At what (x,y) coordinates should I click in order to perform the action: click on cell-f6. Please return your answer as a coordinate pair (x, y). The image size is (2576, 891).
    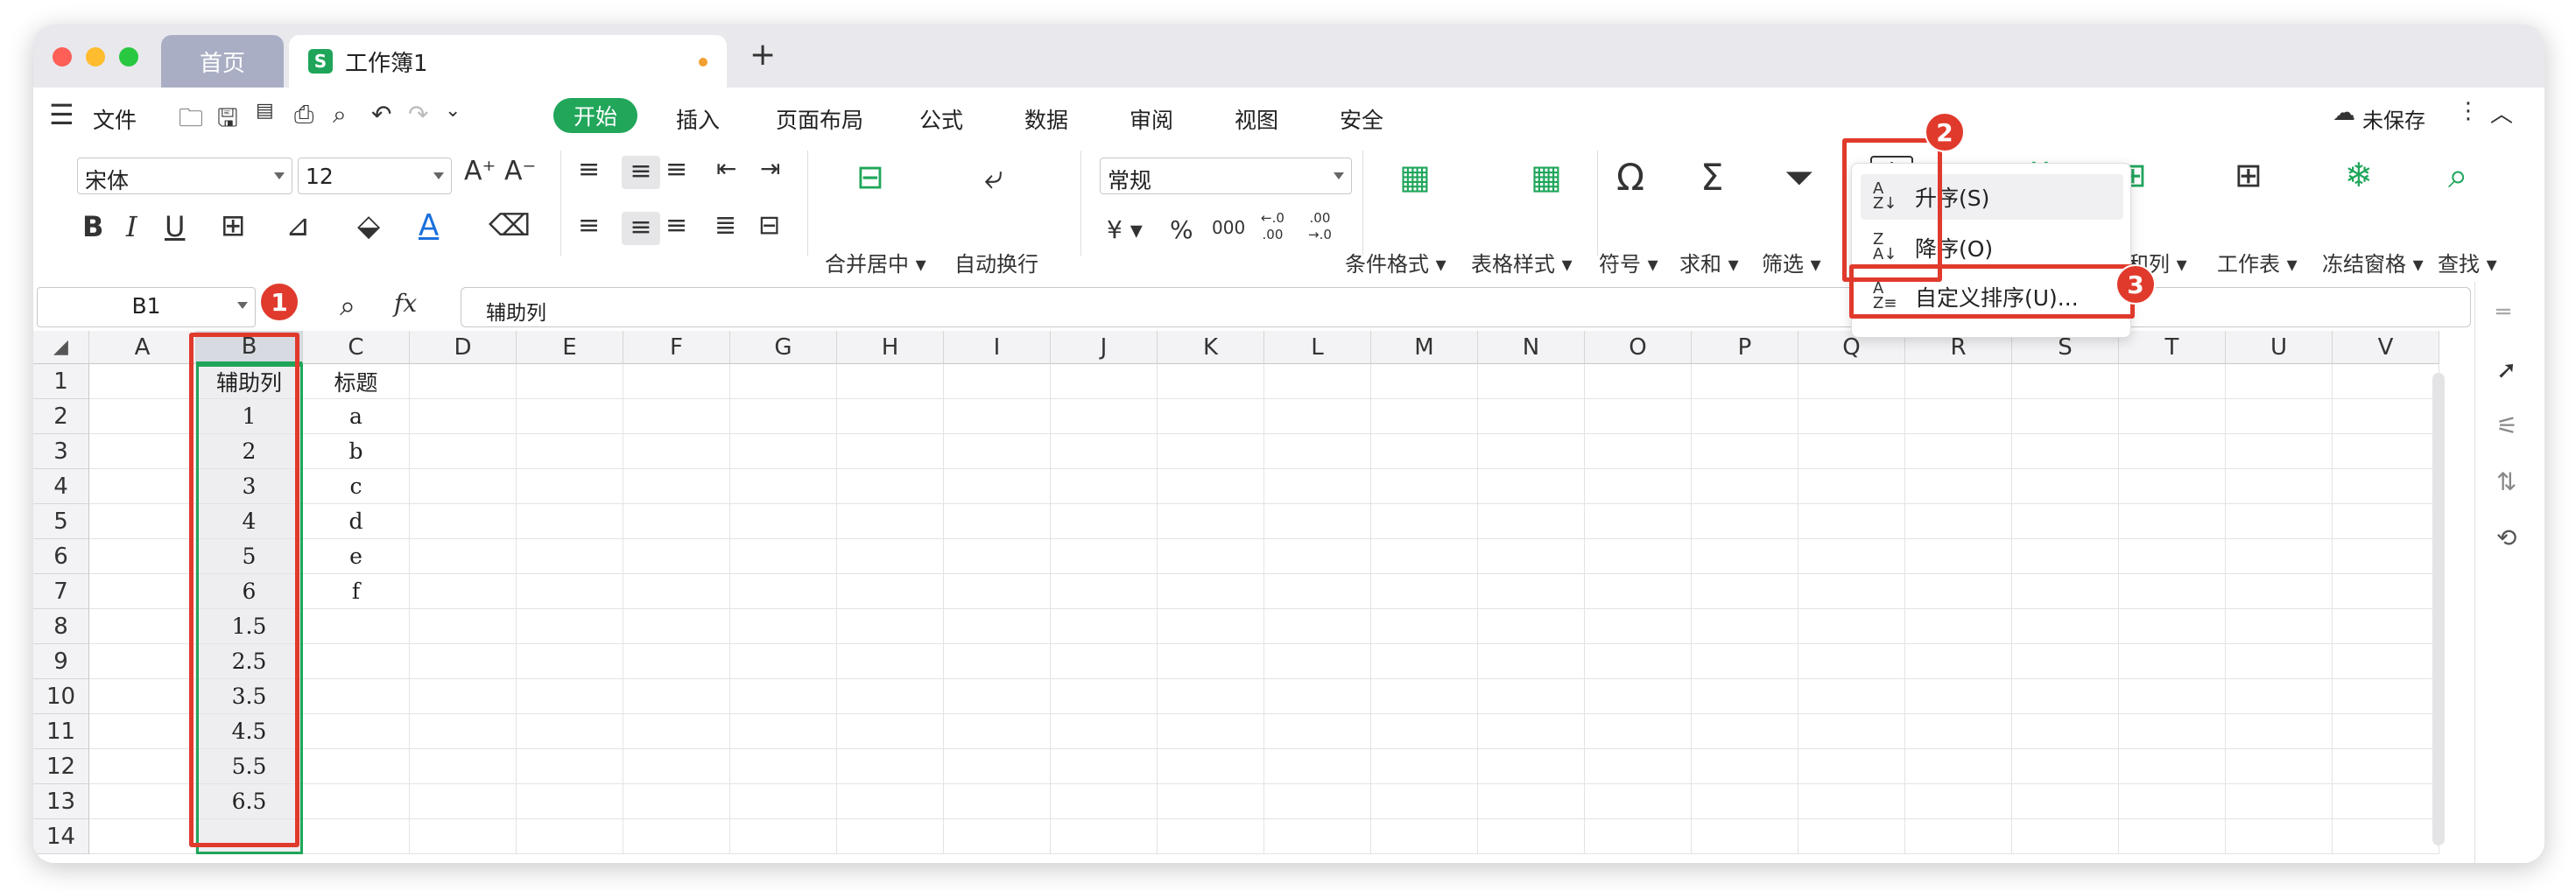
    Looking at the image, I should click on (676, 556).